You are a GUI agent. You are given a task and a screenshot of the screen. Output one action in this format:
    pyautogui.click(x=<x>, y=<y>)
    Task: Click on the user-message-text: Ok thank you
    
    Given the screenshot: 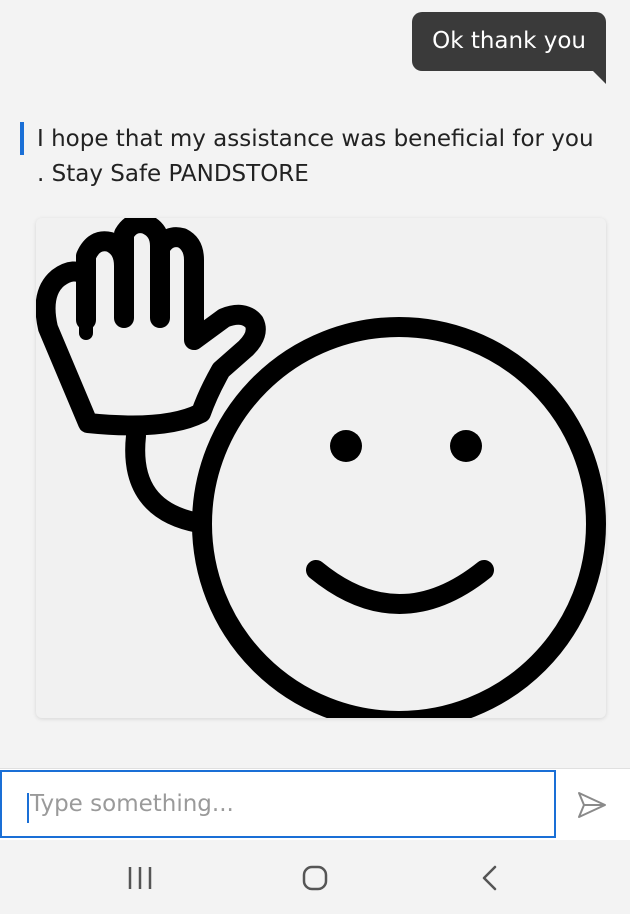 What is the action you would take?
    pyautogui.click(x=509, y=41)
    